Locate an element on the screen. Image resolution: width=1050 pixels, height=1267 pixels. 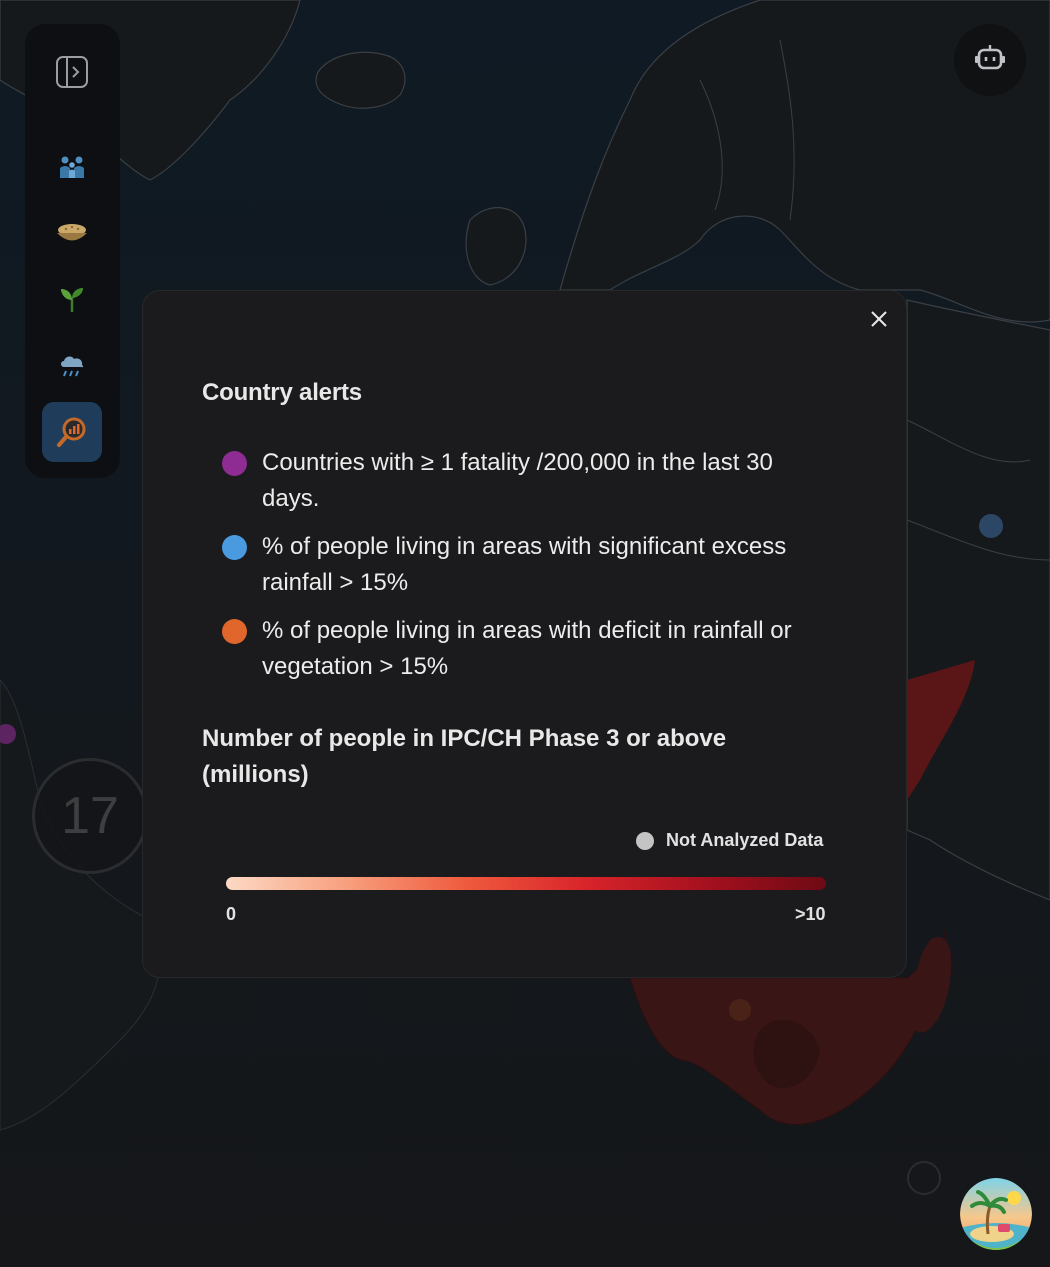
cluster-marker: 17 is located at coordinates (90, 816).